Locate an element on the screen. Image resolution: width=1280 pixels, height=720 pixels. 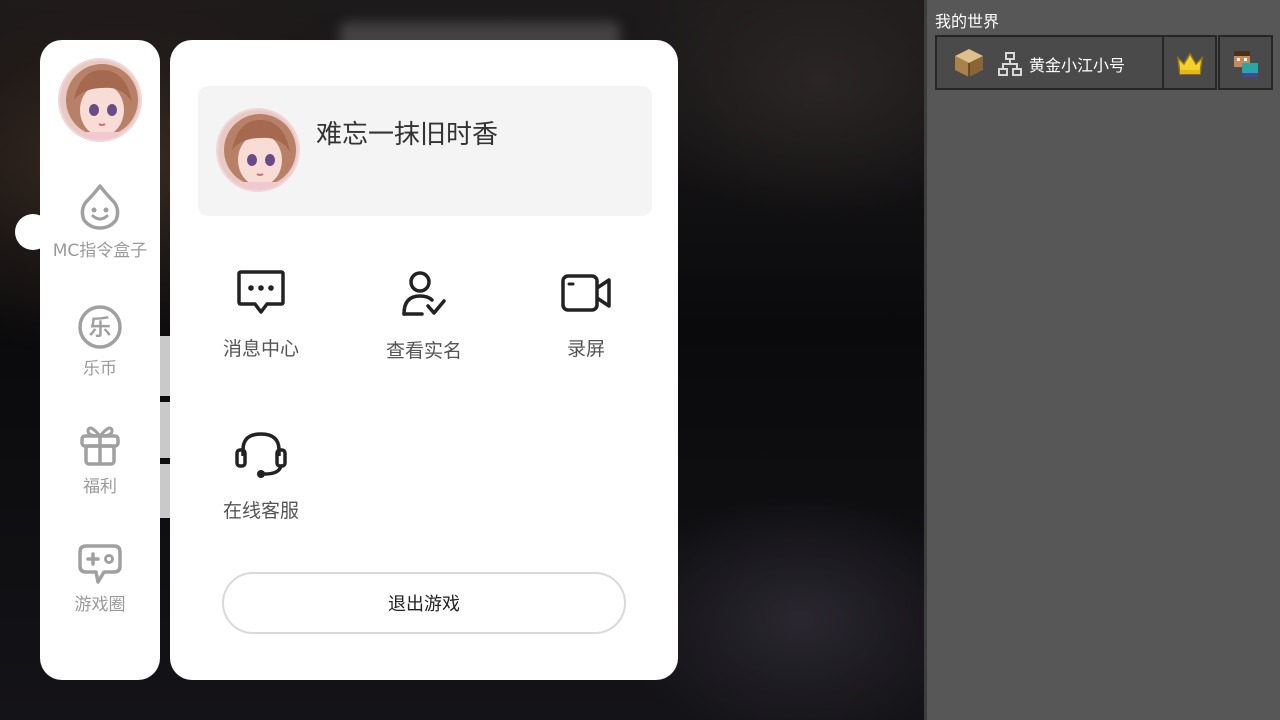
tile-label: 在线客服 is located at coordinates (260, 511).